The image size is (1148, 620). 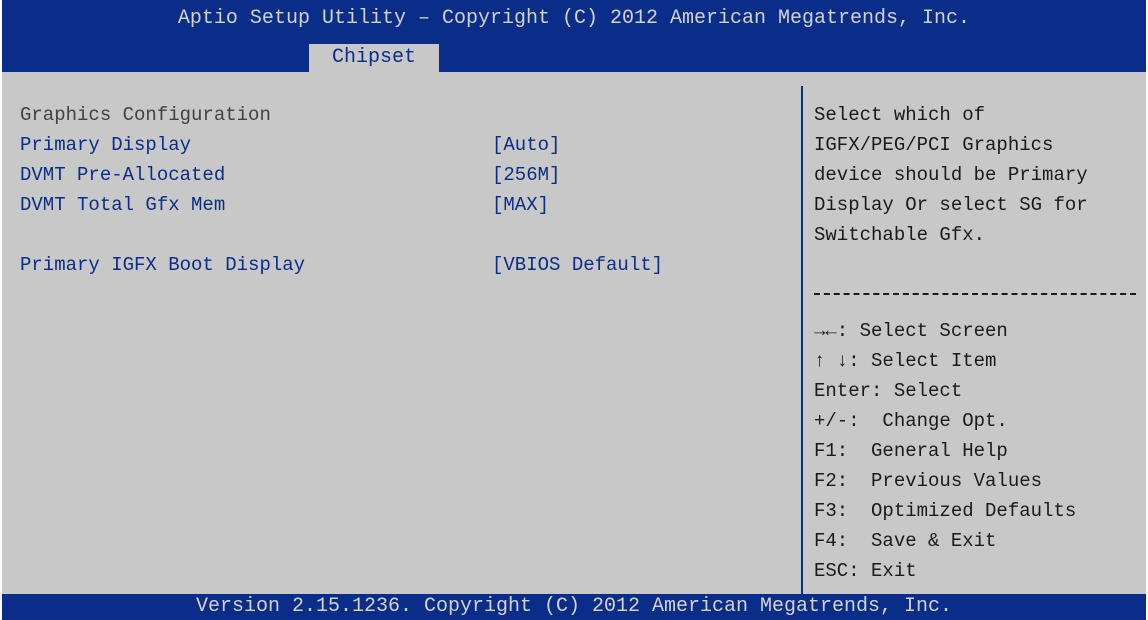 What do you see at coordinates (105, 145) in the screenshot?
I see `setting-primary-display: Primary Display` at bounding box center [105, 145].